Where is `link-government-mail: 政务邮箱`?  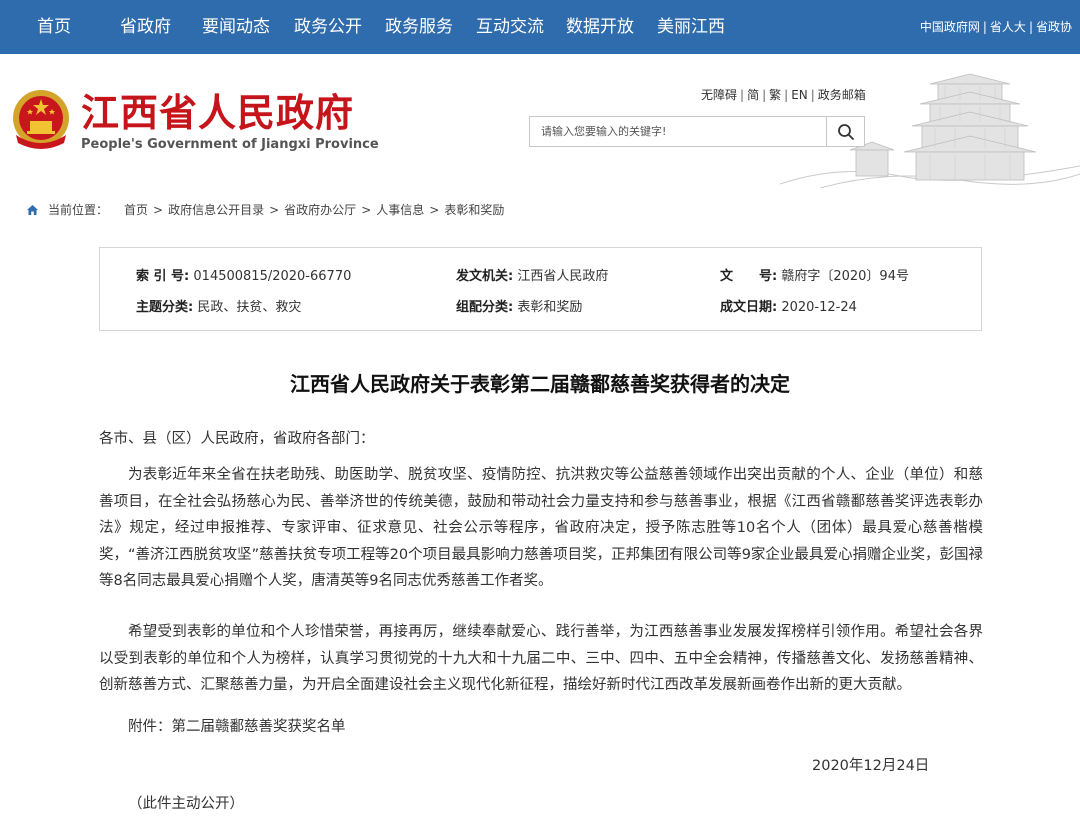
link-government-mail: 政务邮箱 is located at coordinates (842, 95).